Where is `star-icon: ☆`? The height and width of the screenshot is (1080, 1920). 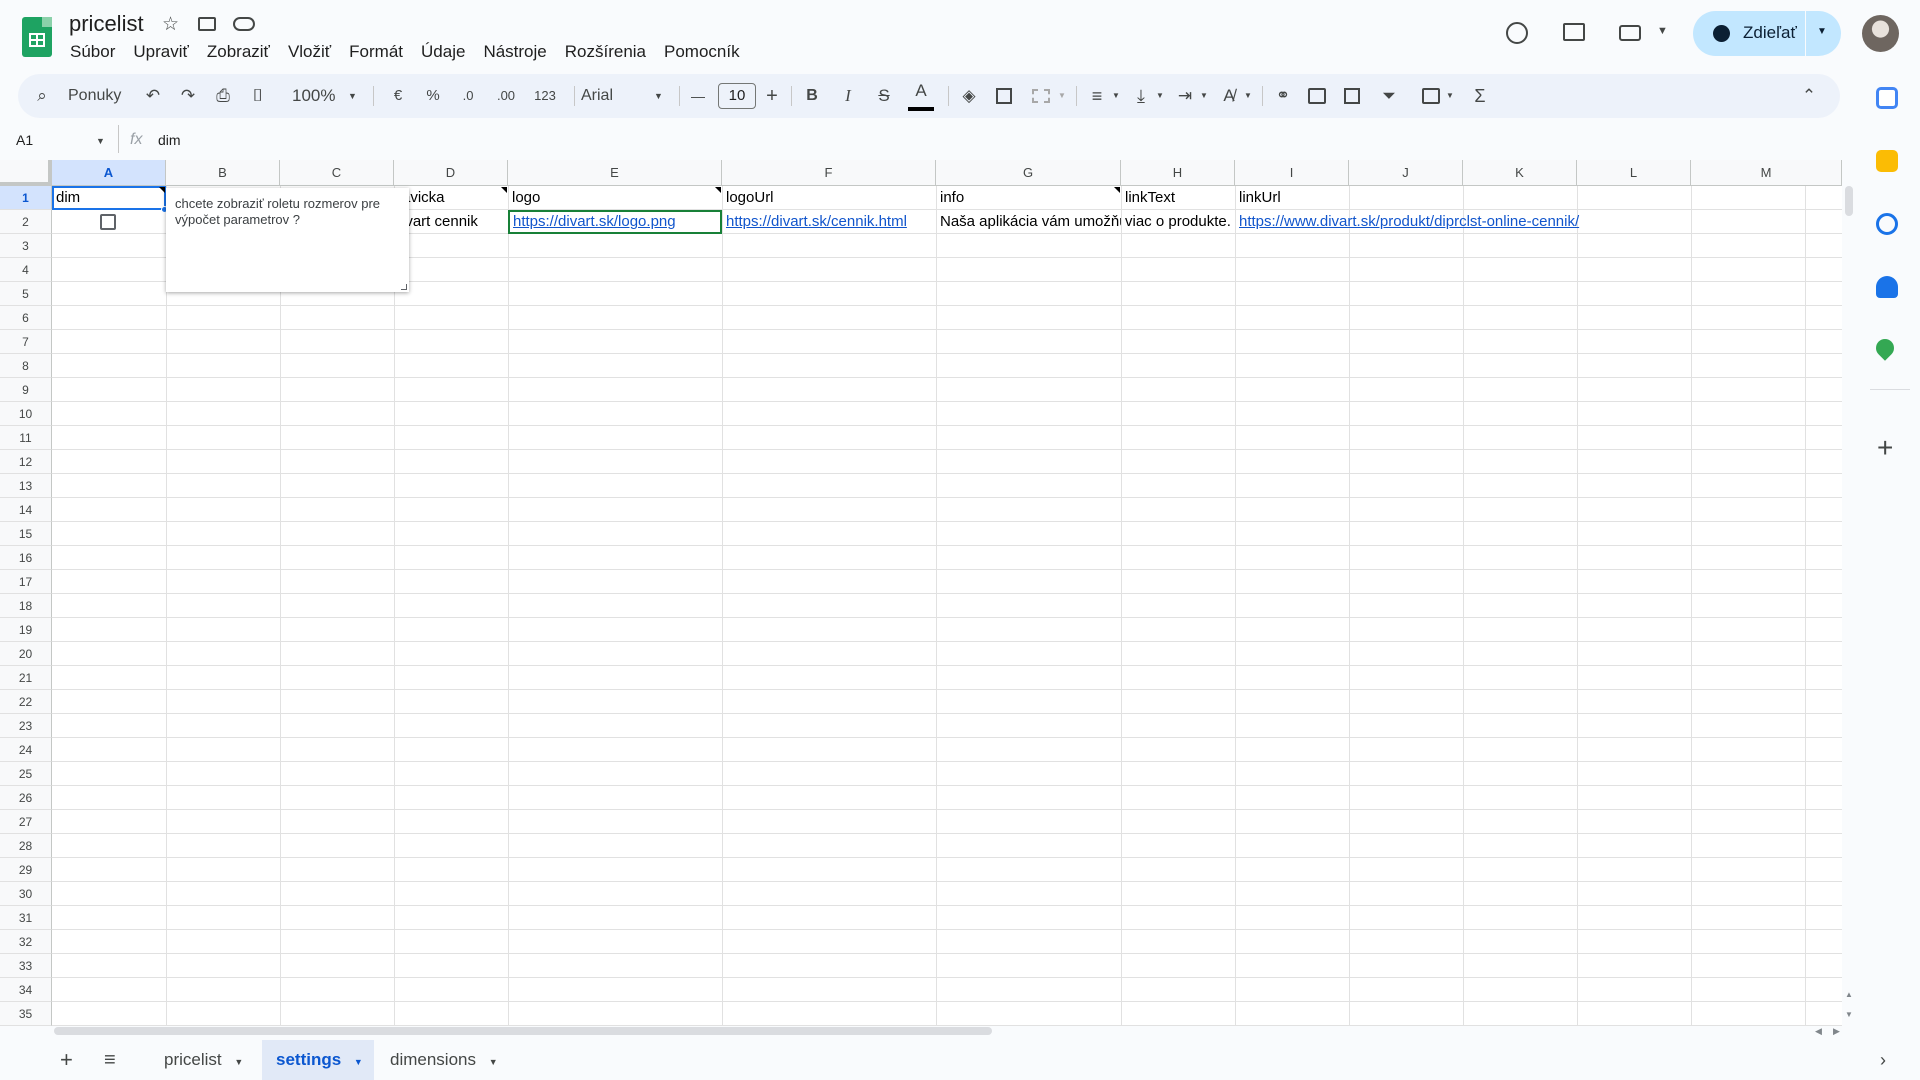
star-icon: ☆ is located at coordinates (170, 25).